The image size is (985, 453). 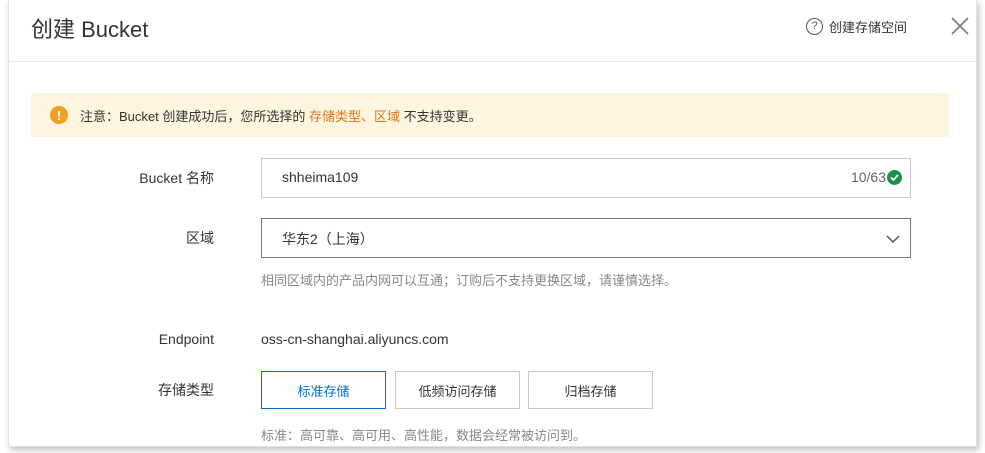 What do you see at coordinates (334, 116) in the screenshot?
I see `notice-highlight-storage-class: 存储类型` at bounding box center [334, 116].